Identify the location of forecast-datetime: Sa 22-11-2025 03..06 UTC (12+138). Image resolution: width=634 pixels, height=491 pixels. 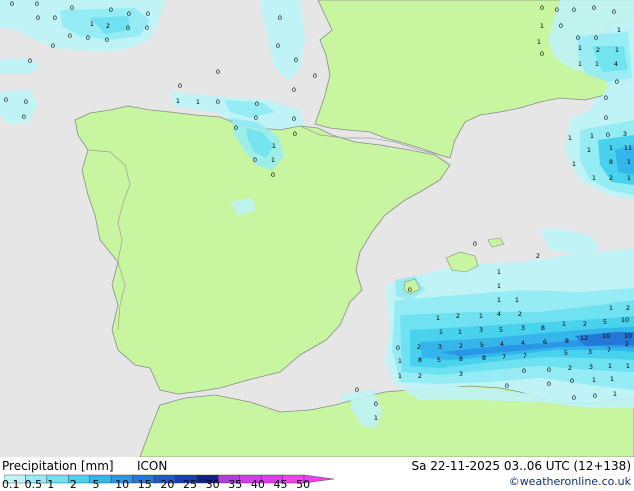
(521, 466).